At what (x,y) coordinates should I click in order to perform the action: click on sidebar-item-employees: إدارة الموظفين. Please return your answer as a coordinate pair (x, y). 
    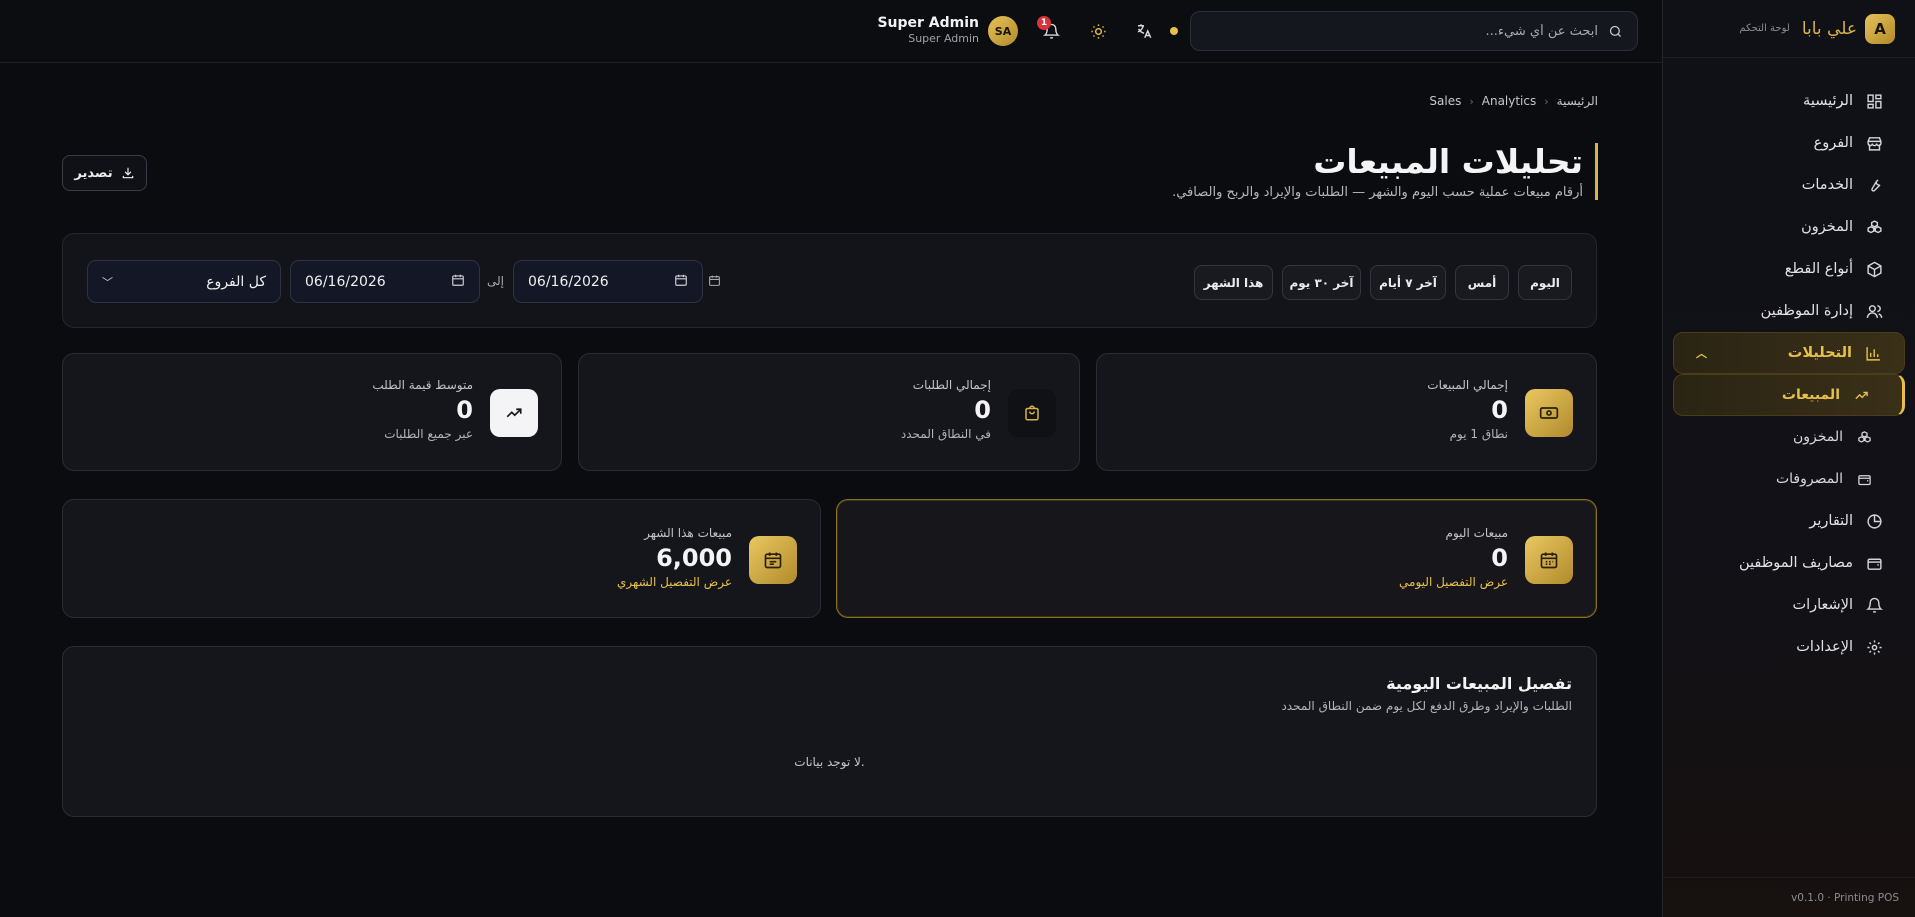
    Looking at the image, I should click on (1789, 311).